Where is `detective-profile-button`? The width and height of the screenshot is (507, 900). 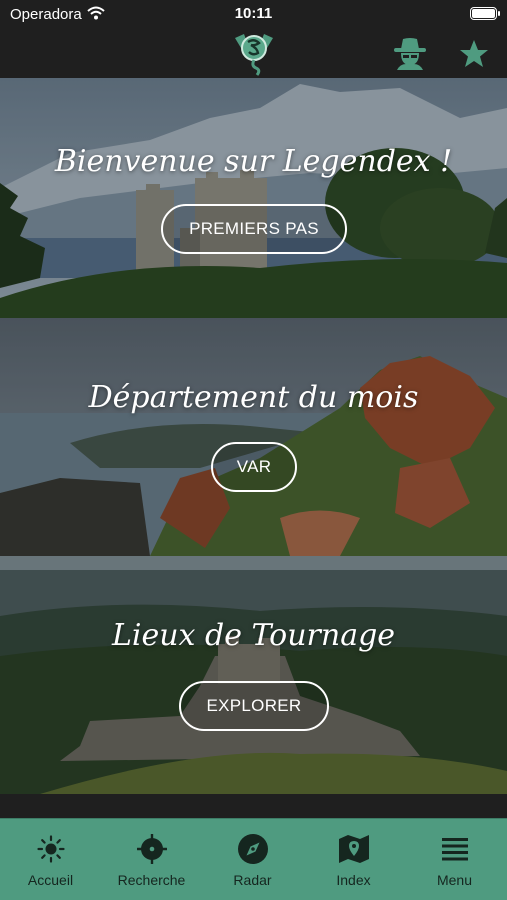
detective-profile-button is located at coordinates (410, 53).